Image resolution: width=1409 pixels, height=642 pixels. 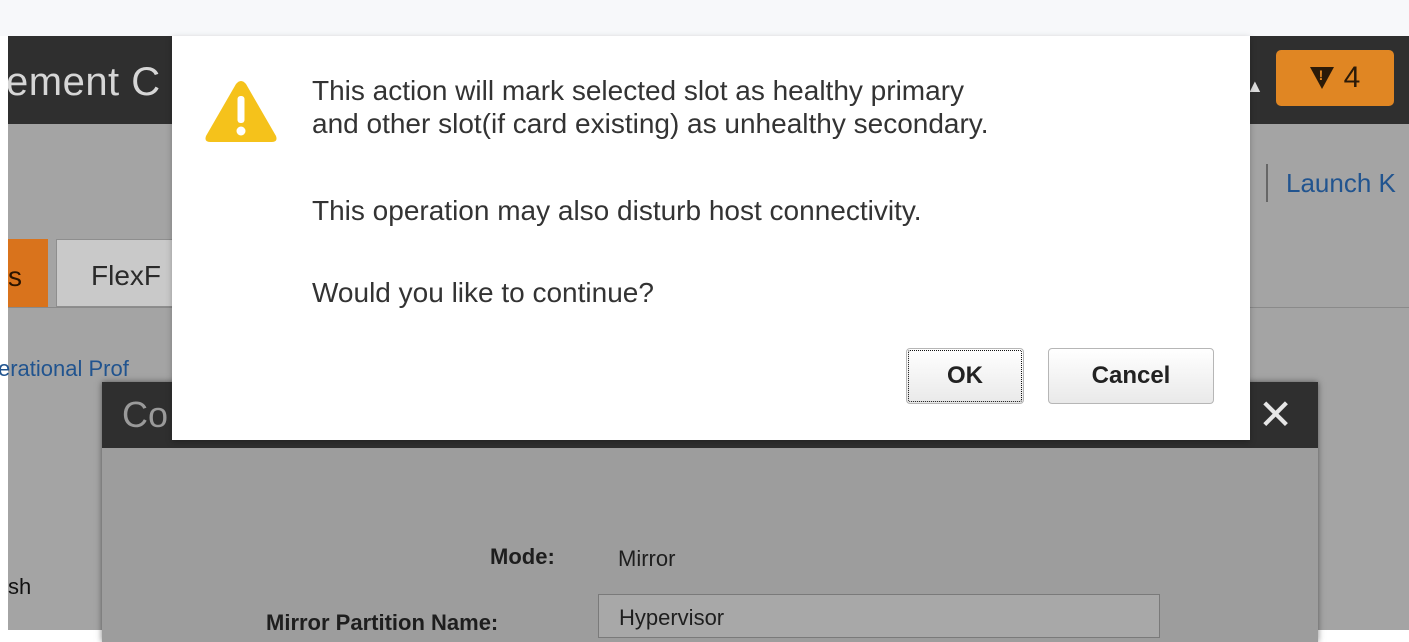 What do you see at coordinates (1321, 78) in the screenshot?
I see `alert-warning-icon` at bounding box center [1321, 78].